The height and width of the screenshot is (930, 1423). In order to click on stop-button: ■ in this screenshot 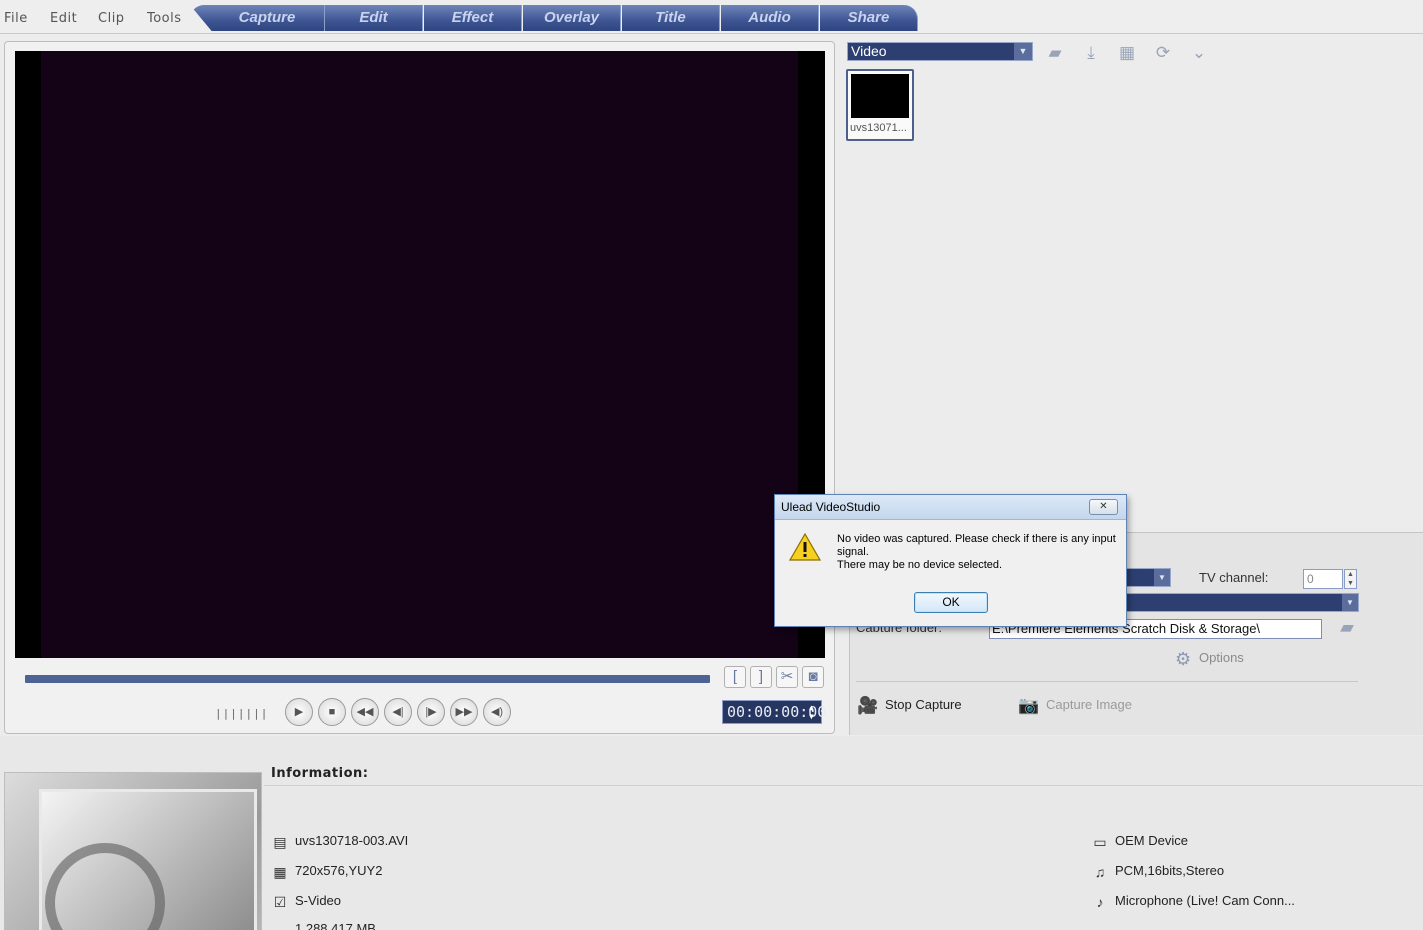, I will do `click(332, 712)`.